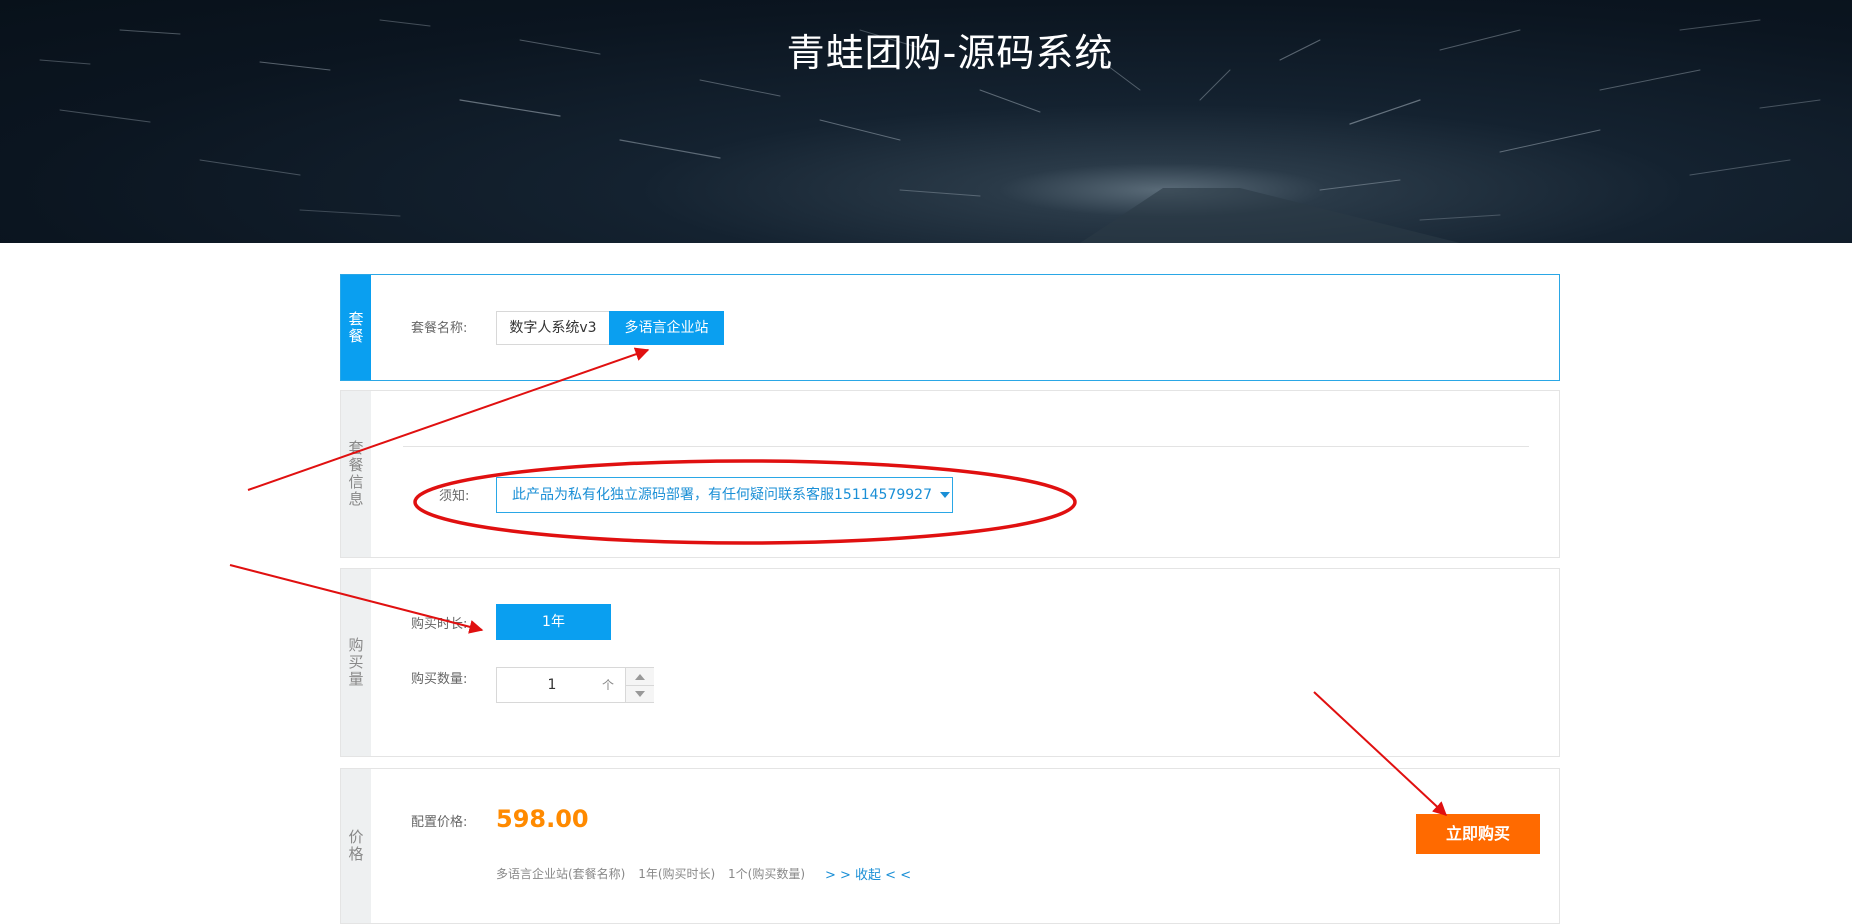 The width and height of the screenshot is (1852, 924). I want to click on order-summary: 多语言企业站(套餐名称) 1年(购买时长) 1个(购买数量), so click(655, 873).